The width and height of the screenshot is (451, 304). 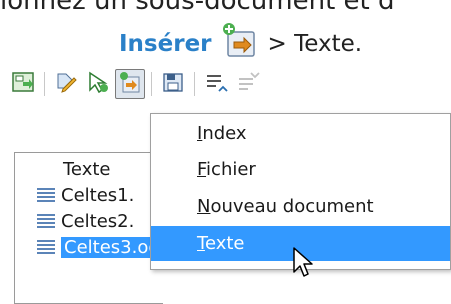 What do you see at coordinates (201, 243) in the screenshot?
I see `menu-mnemonic: T` at bounding box center [201, 243].